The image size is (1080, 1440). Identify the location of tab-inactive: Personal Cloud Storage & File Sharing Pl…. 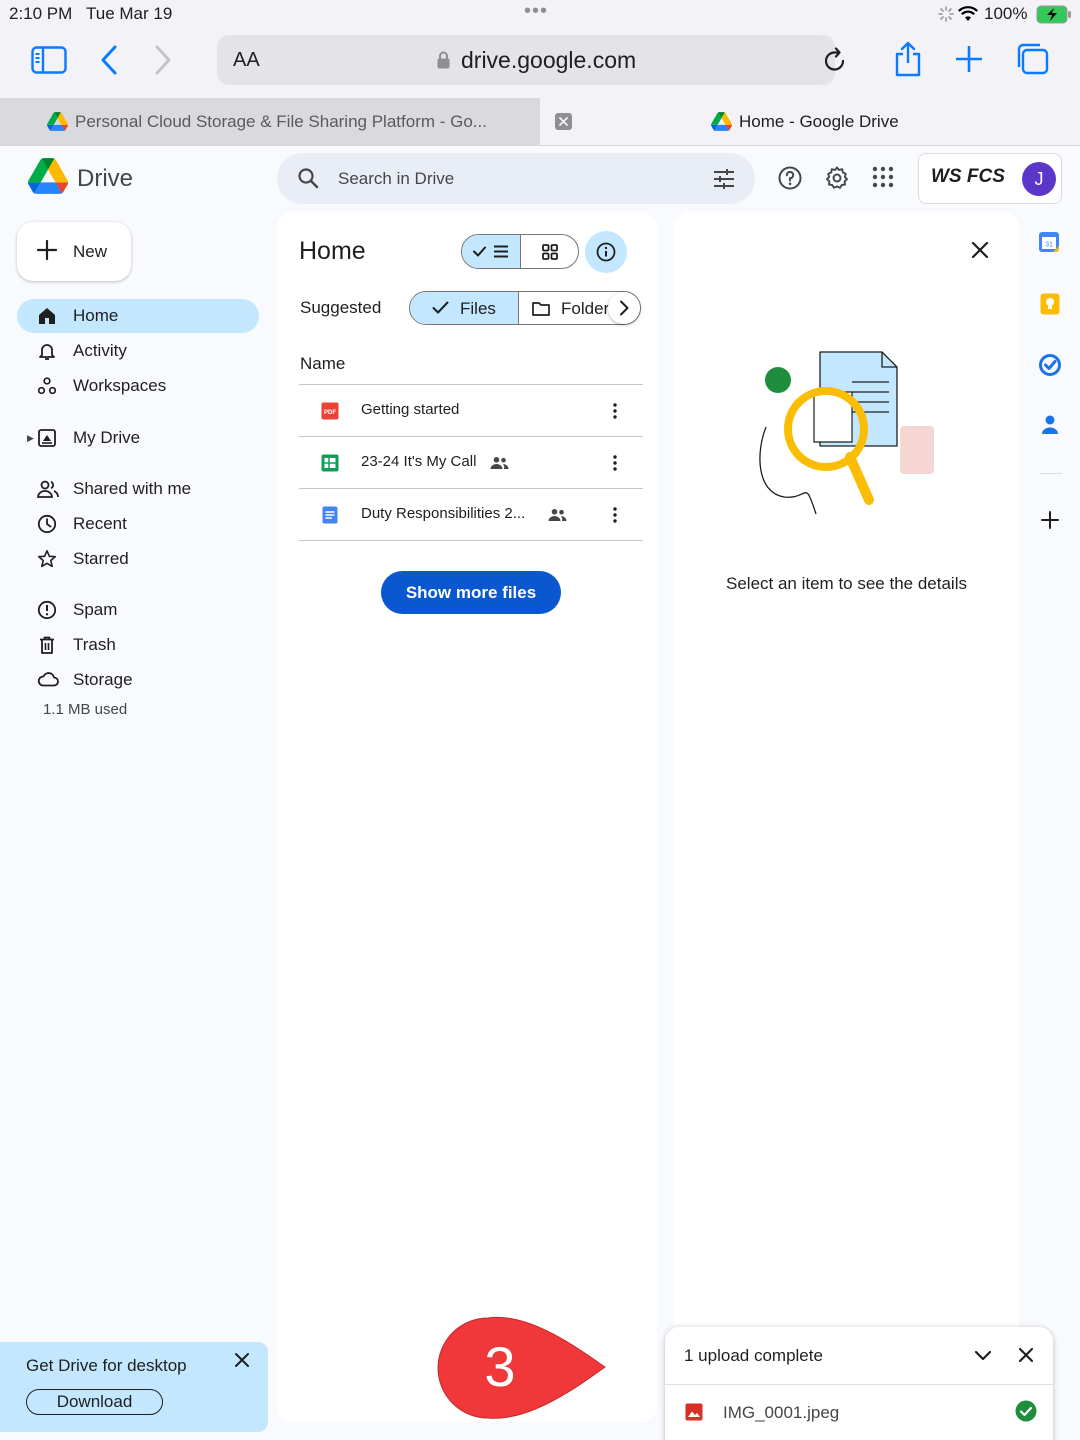
(270, 121).